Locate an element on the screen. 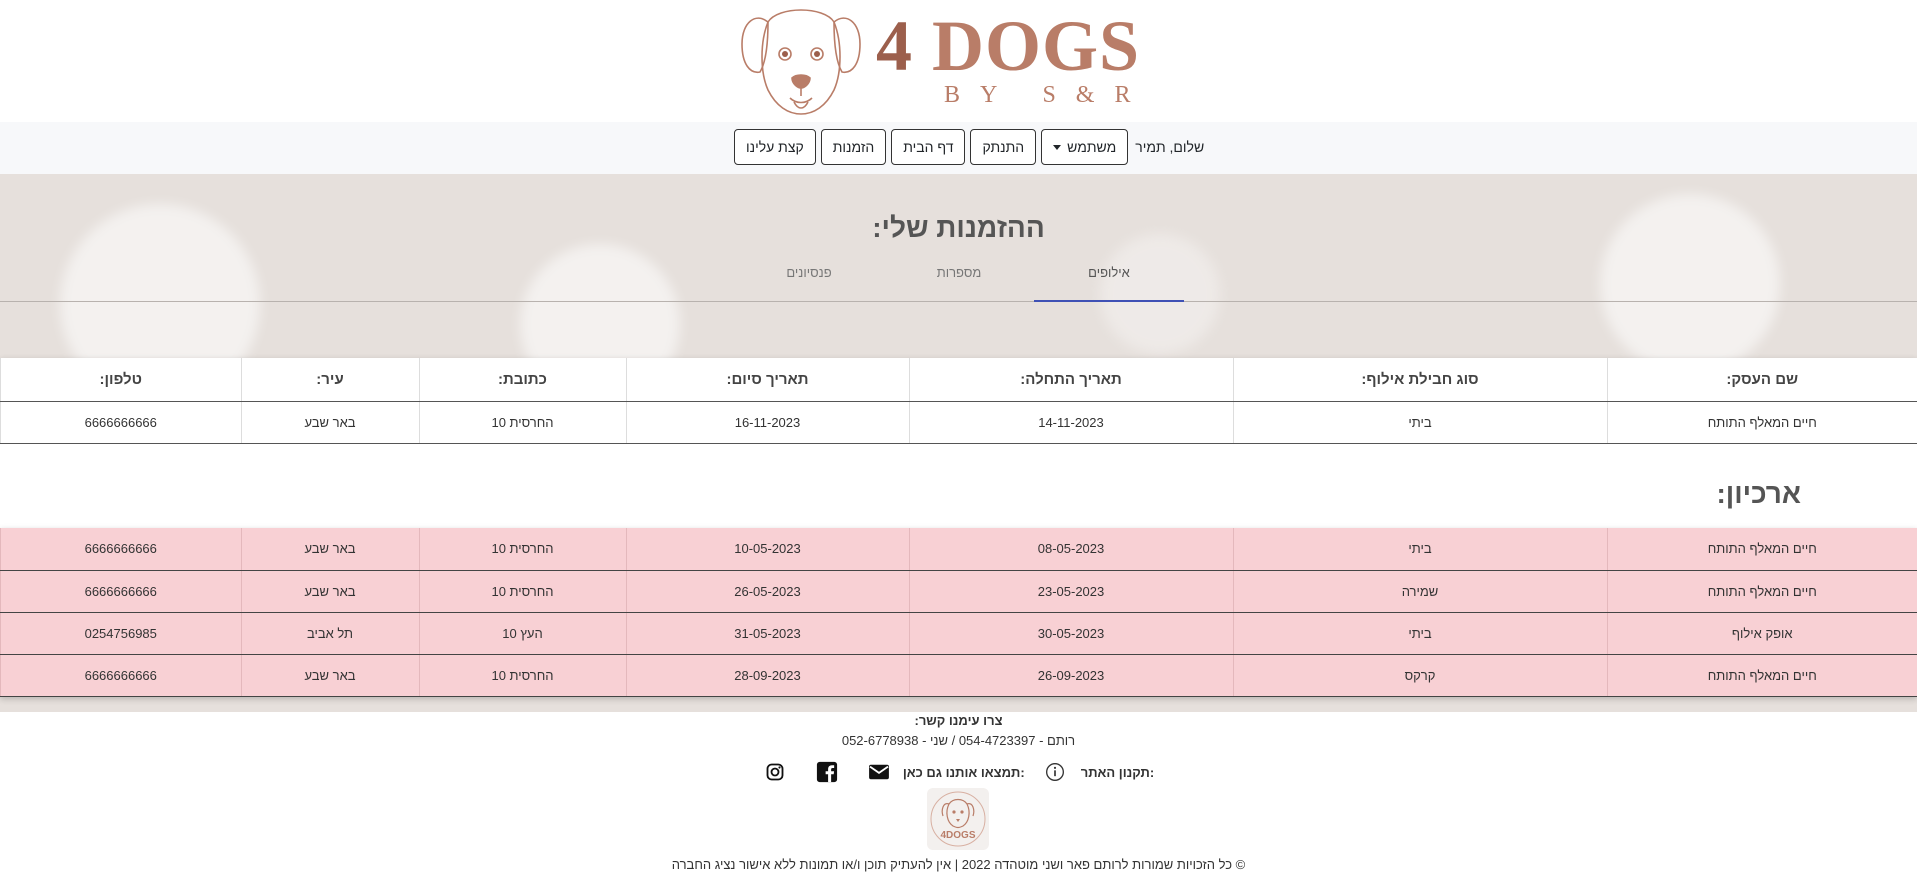 The height and width of the screenshot is (884, 1917). user-menu-button: משתמש is located at coordinates (1085, 147).